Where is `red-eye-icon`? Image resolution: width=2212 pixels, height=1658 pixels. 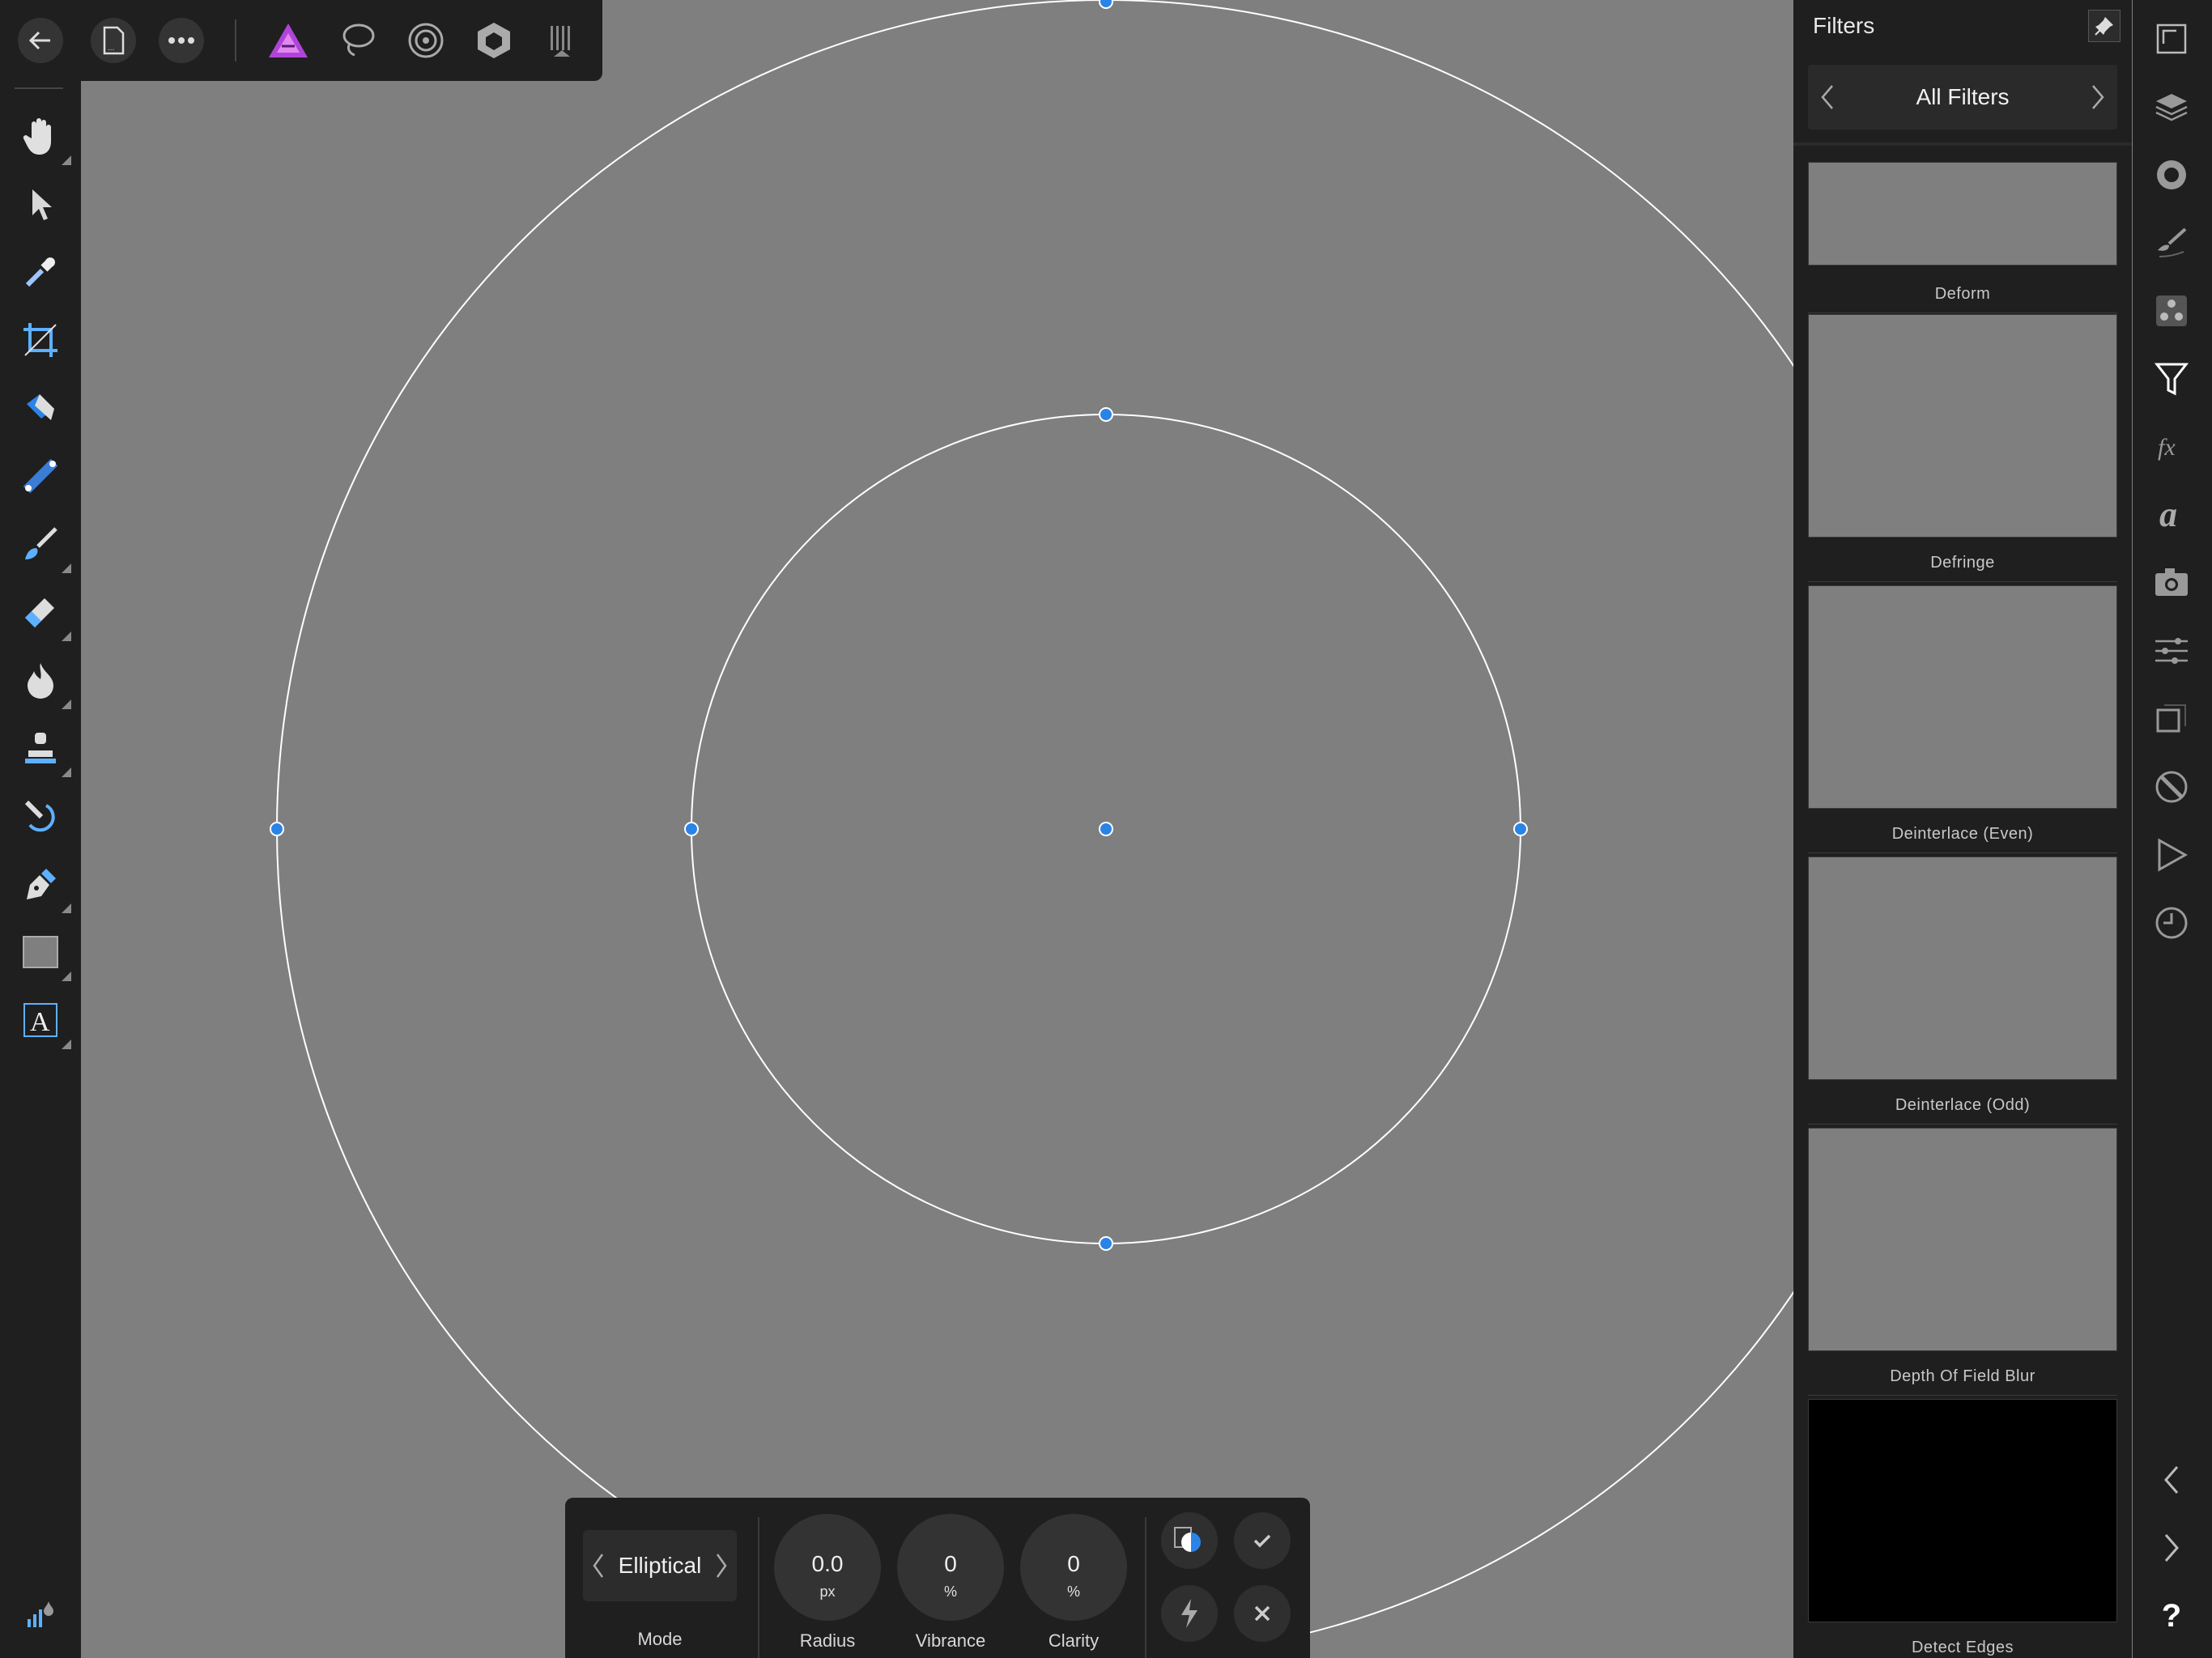
red-eye-icon is located at coordinates (41, 816).